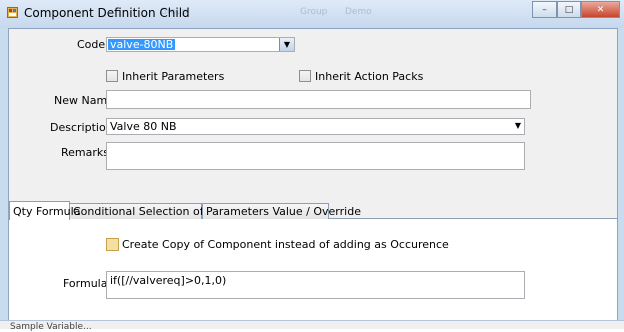 The image size is (624, 332). What do you see at coordinates (369, 76) in the screenshot?
I see `inherit-action-packs-label: Inherit Action Packs` at bounding box center [369, 76].